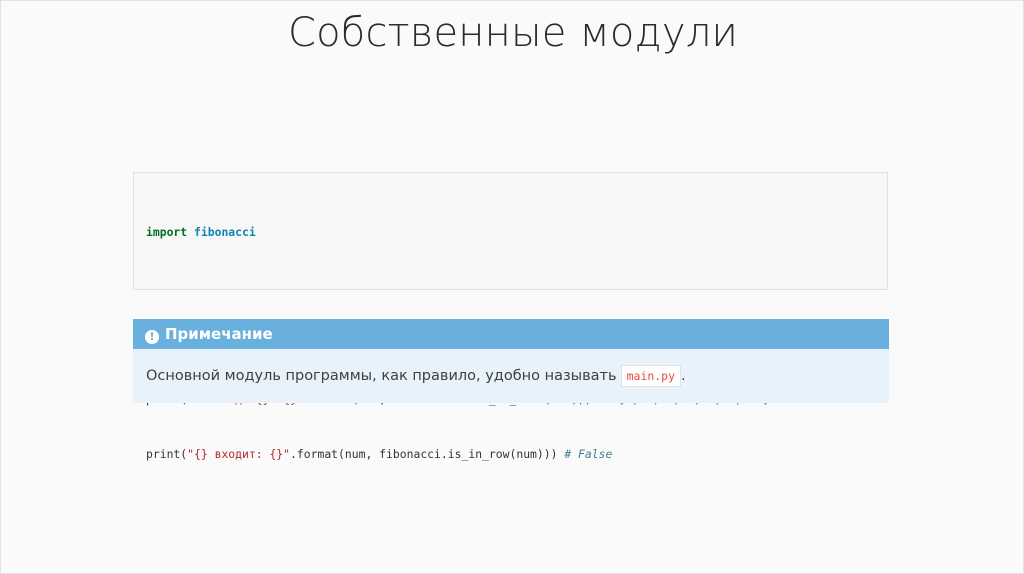 This screenshot has width=1024, height=574. I want to click on module-name: fibonacci, so click(225, 232).